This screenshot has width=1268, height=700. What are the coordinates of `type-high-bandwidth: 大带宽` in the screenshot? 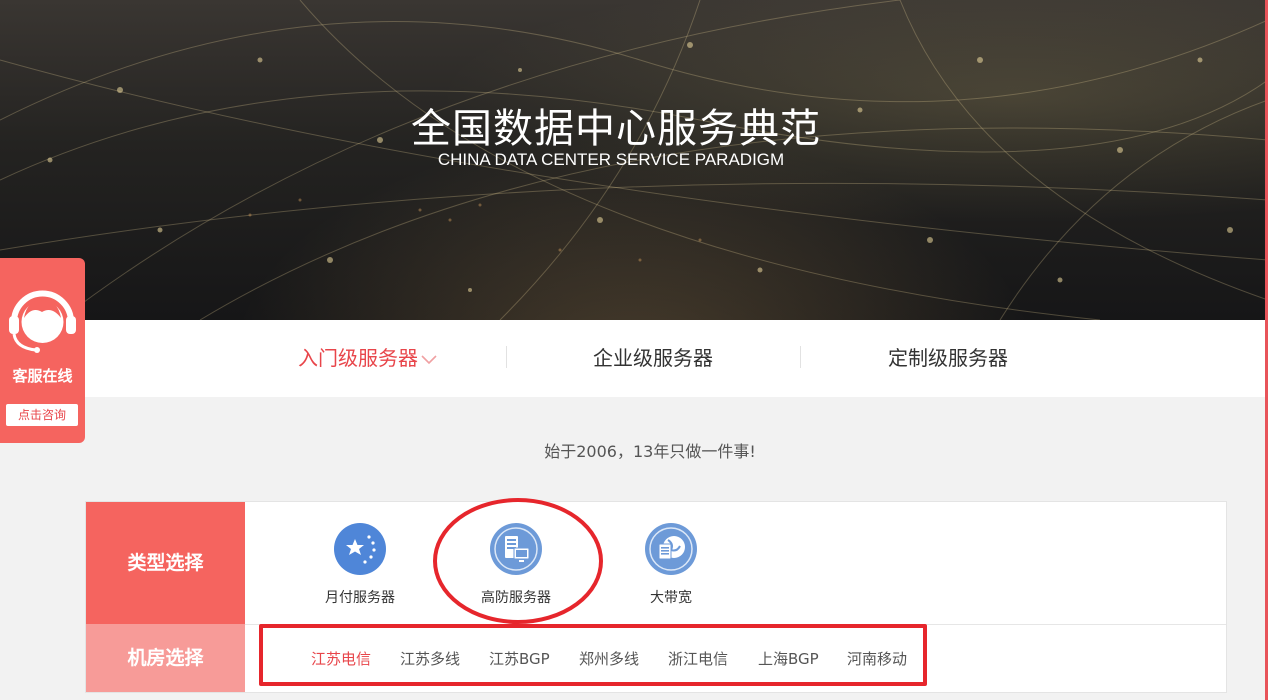 It's located at (671, 564).